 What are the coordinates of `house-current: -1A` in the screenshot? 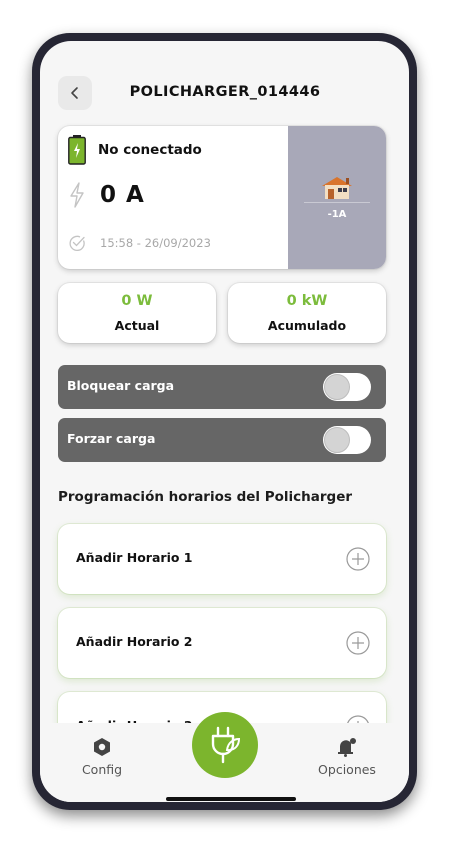 It's located at (337, 214).